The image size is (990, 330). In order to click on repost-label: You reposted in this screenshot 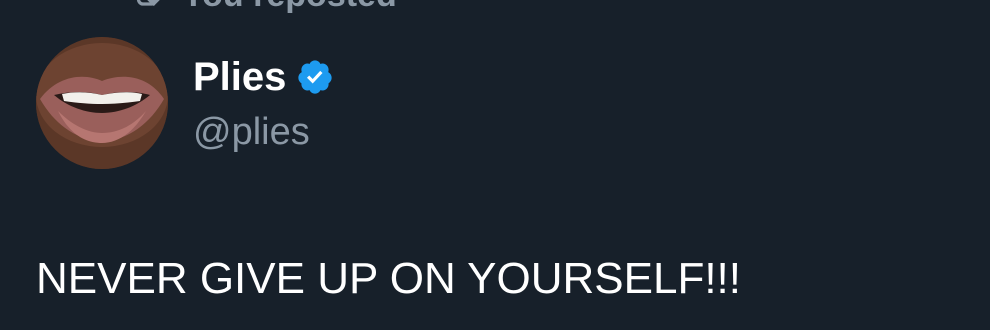, I will do `click(289, 7)`.